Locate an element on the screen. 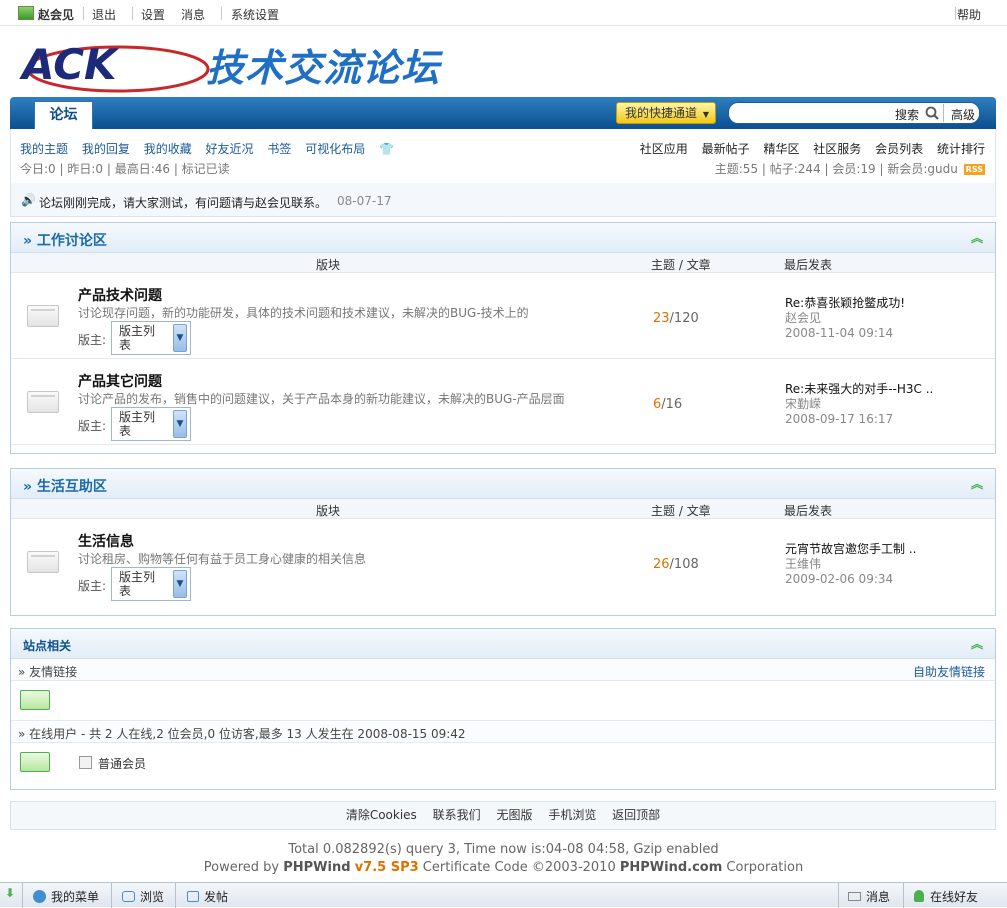  search-icon is located at coordinates (932, 113).